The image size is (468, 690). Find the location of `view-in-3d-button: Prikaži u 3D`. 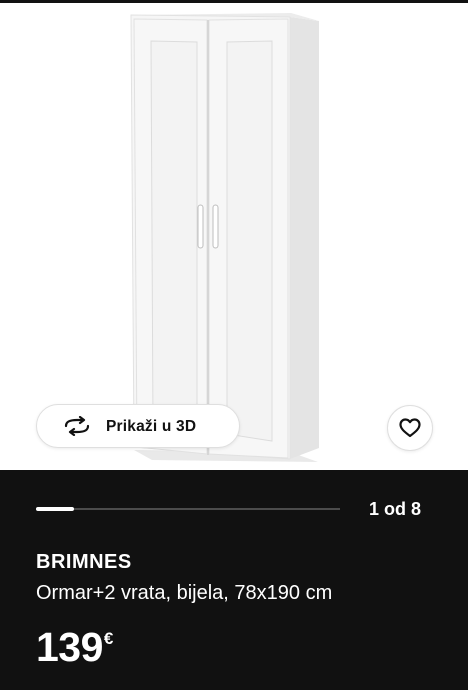

view-in-3d-button: Prikaži u 3D is located at coordinates (138, 426).